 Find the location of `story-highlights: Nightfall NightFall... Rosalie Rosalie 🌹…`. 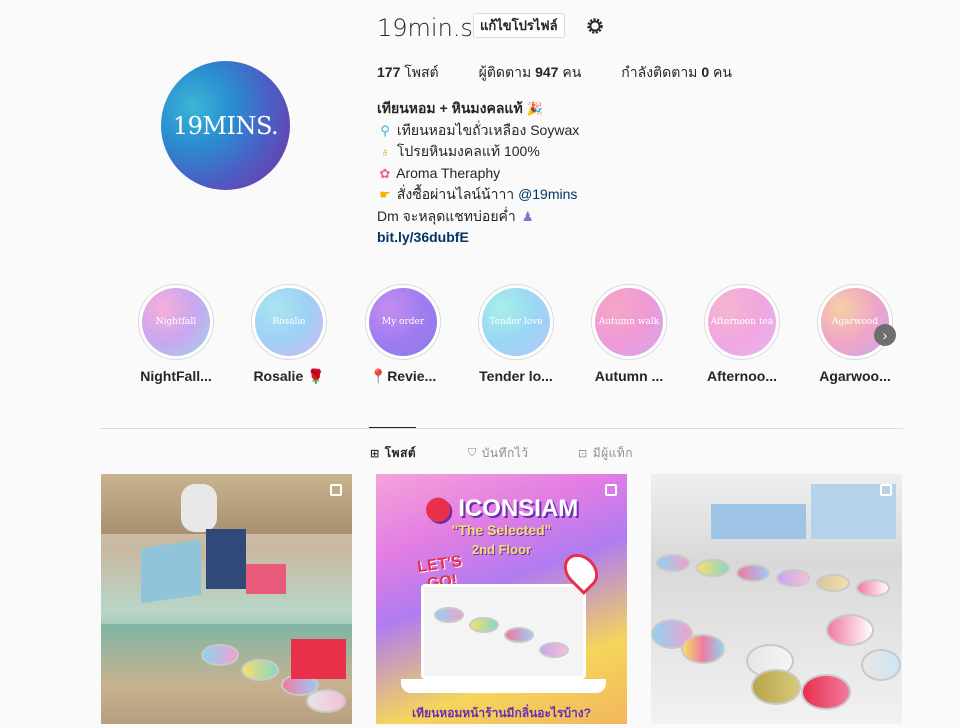

story-highlights: Nightfall NightFall... Rosalie Rosalie 🌹… is located at coordinates (520, 334).